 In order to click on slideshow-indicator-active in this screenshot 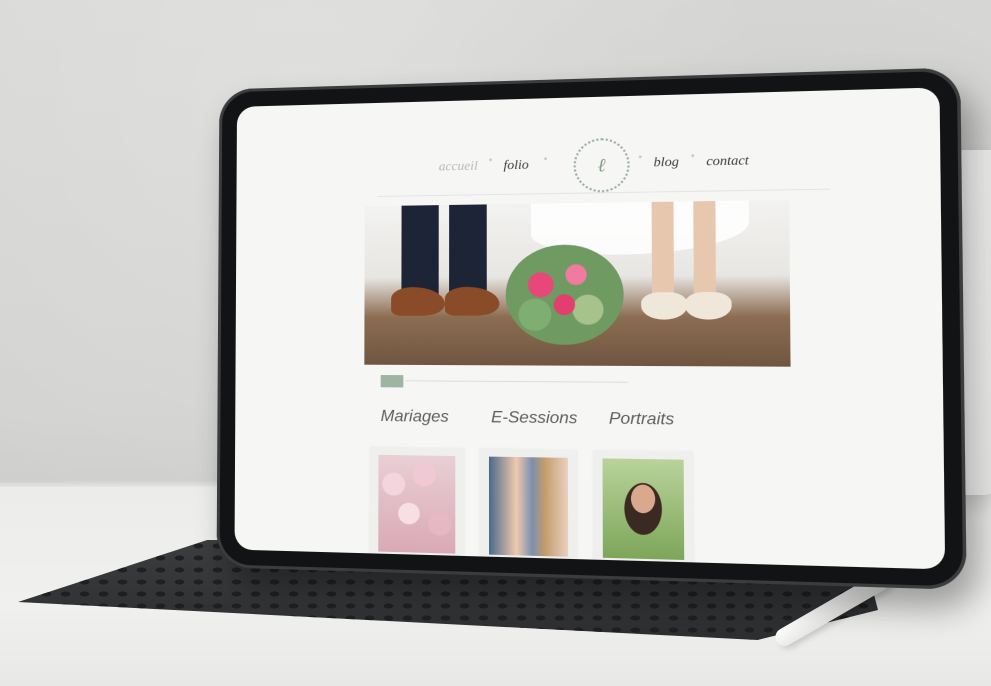, I will do `click(392, 381)`.